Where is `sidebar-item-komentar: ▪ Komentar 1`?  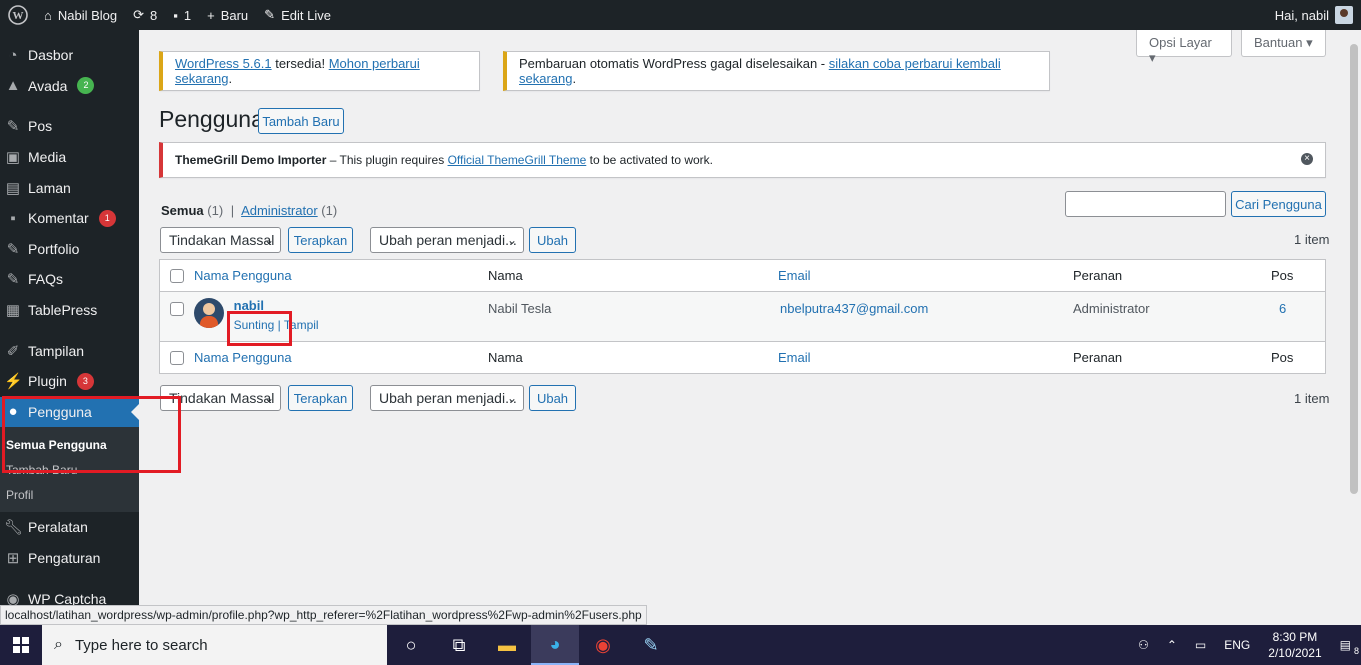 sidebar-item-komentar: ▪ Komentar 1 is located at coordinates (69, 218).